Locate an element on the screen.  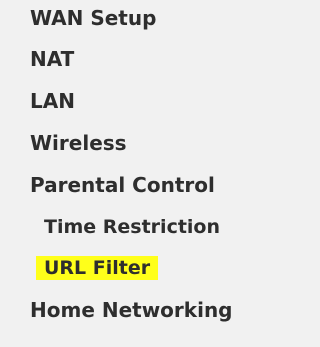
submenu-item-time-restriction: Time Restriction is located at coordinates (132, 227).